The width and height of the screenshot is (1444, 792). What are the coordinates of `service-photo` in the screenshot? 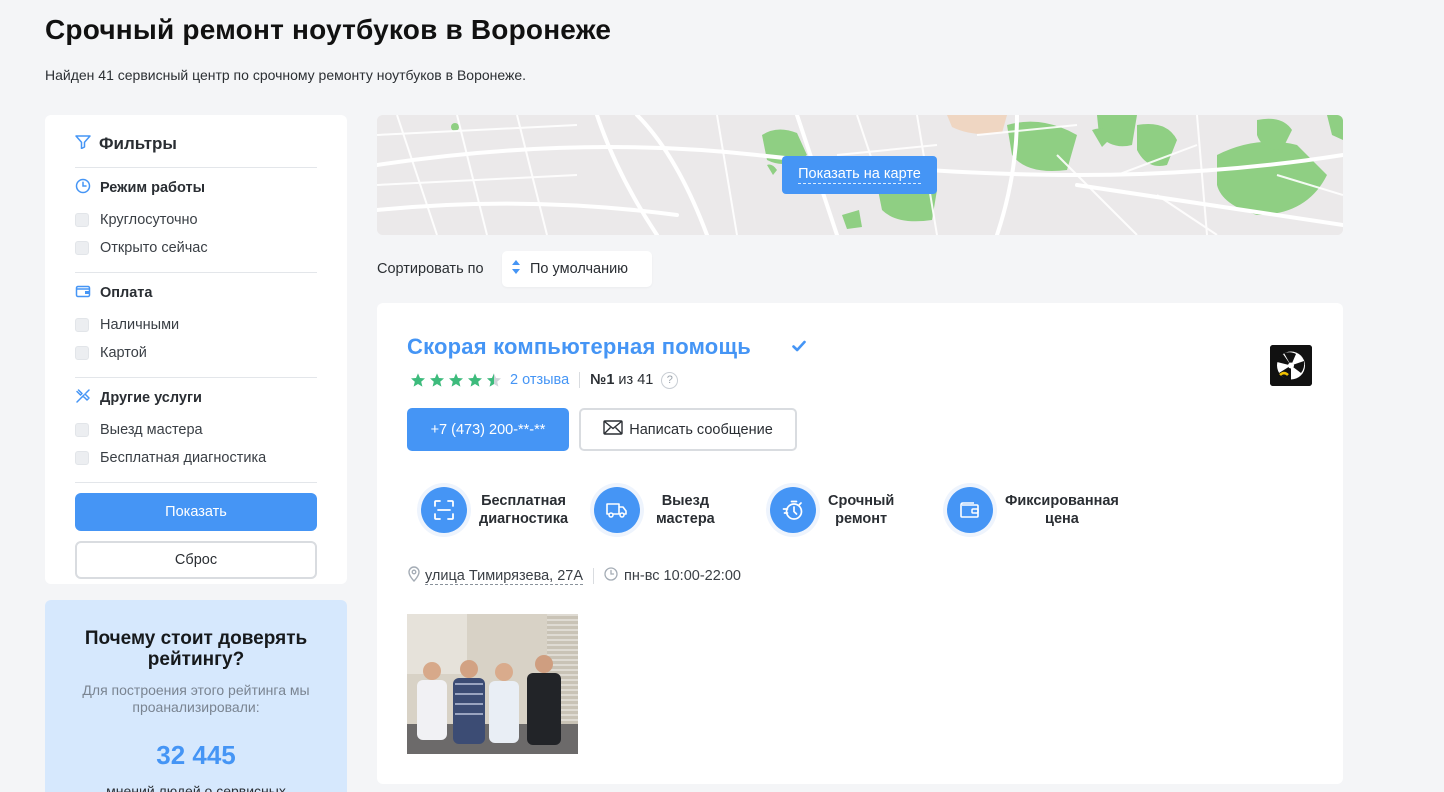 It's located at (492, 684).